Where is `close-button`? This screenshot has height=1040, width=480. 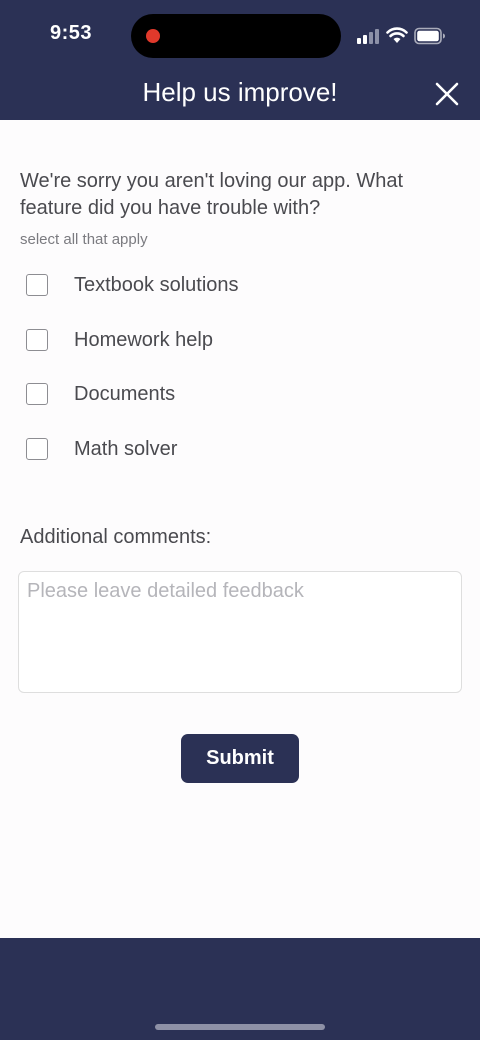 close-button is located at coordinates (447, 95).